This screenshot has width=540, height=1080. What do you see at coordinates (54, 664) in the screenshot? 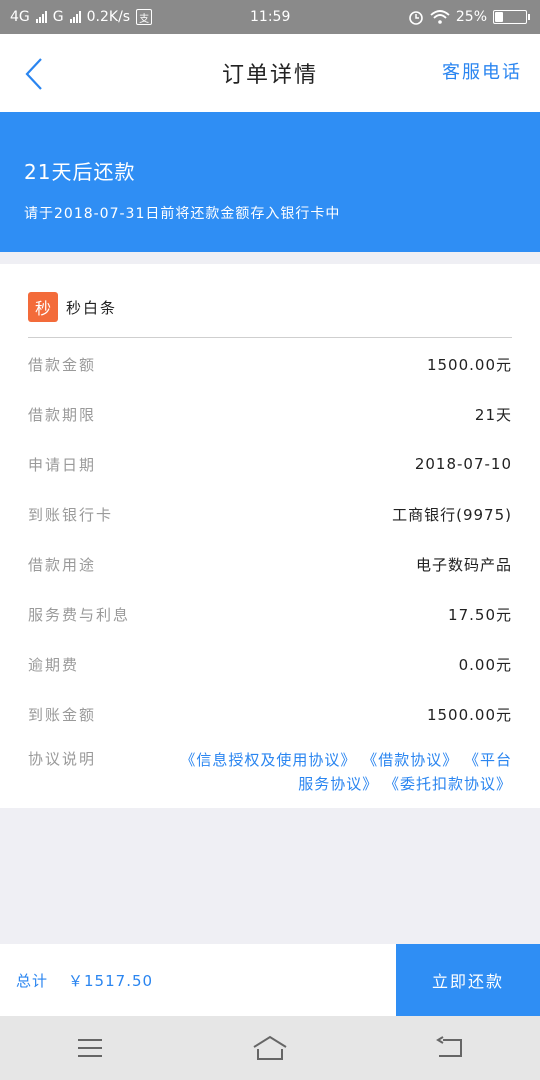
I see `detail-label: 逾期费` at bounding box center [54, 664].